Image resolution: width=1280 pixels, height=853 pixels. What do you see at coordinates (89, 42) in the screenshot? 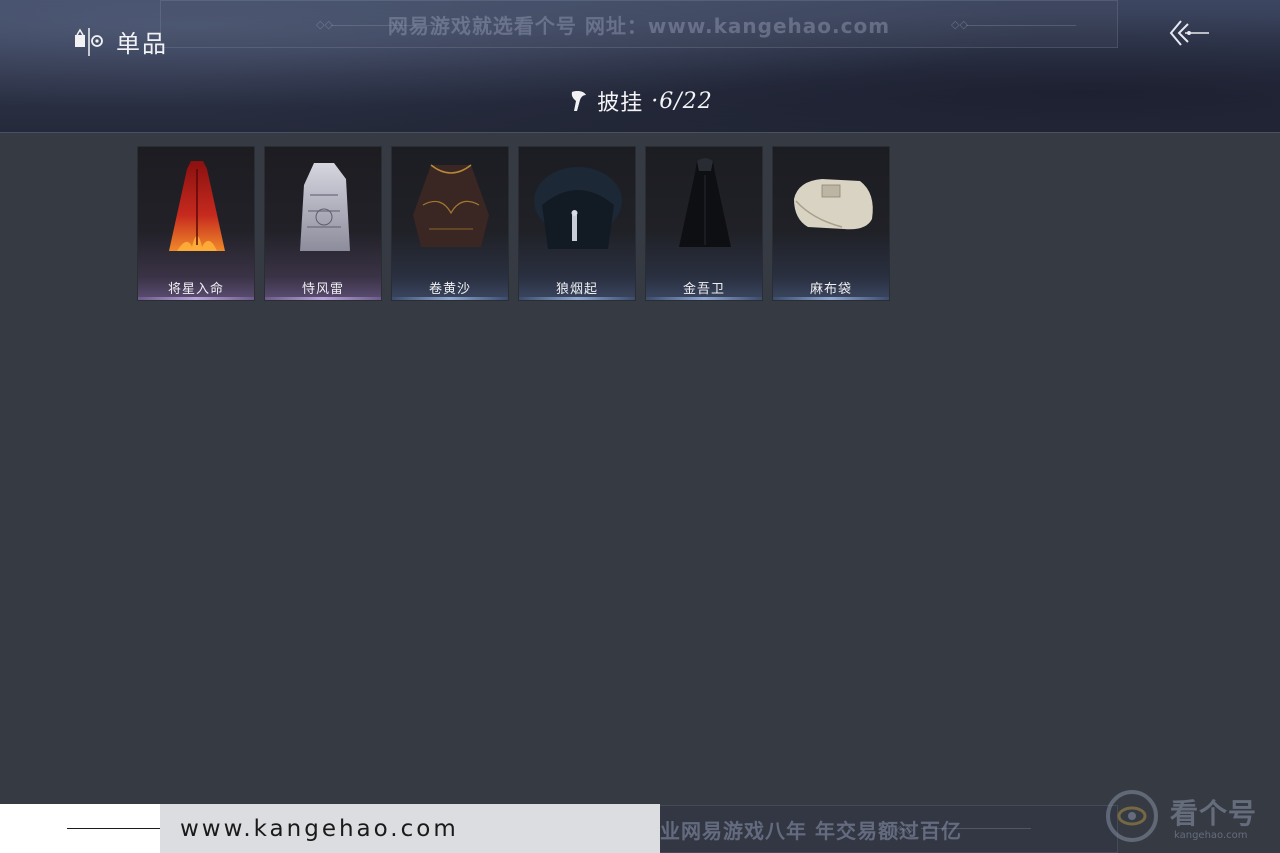
I see `items-icon` at bounding box center [89, 42].